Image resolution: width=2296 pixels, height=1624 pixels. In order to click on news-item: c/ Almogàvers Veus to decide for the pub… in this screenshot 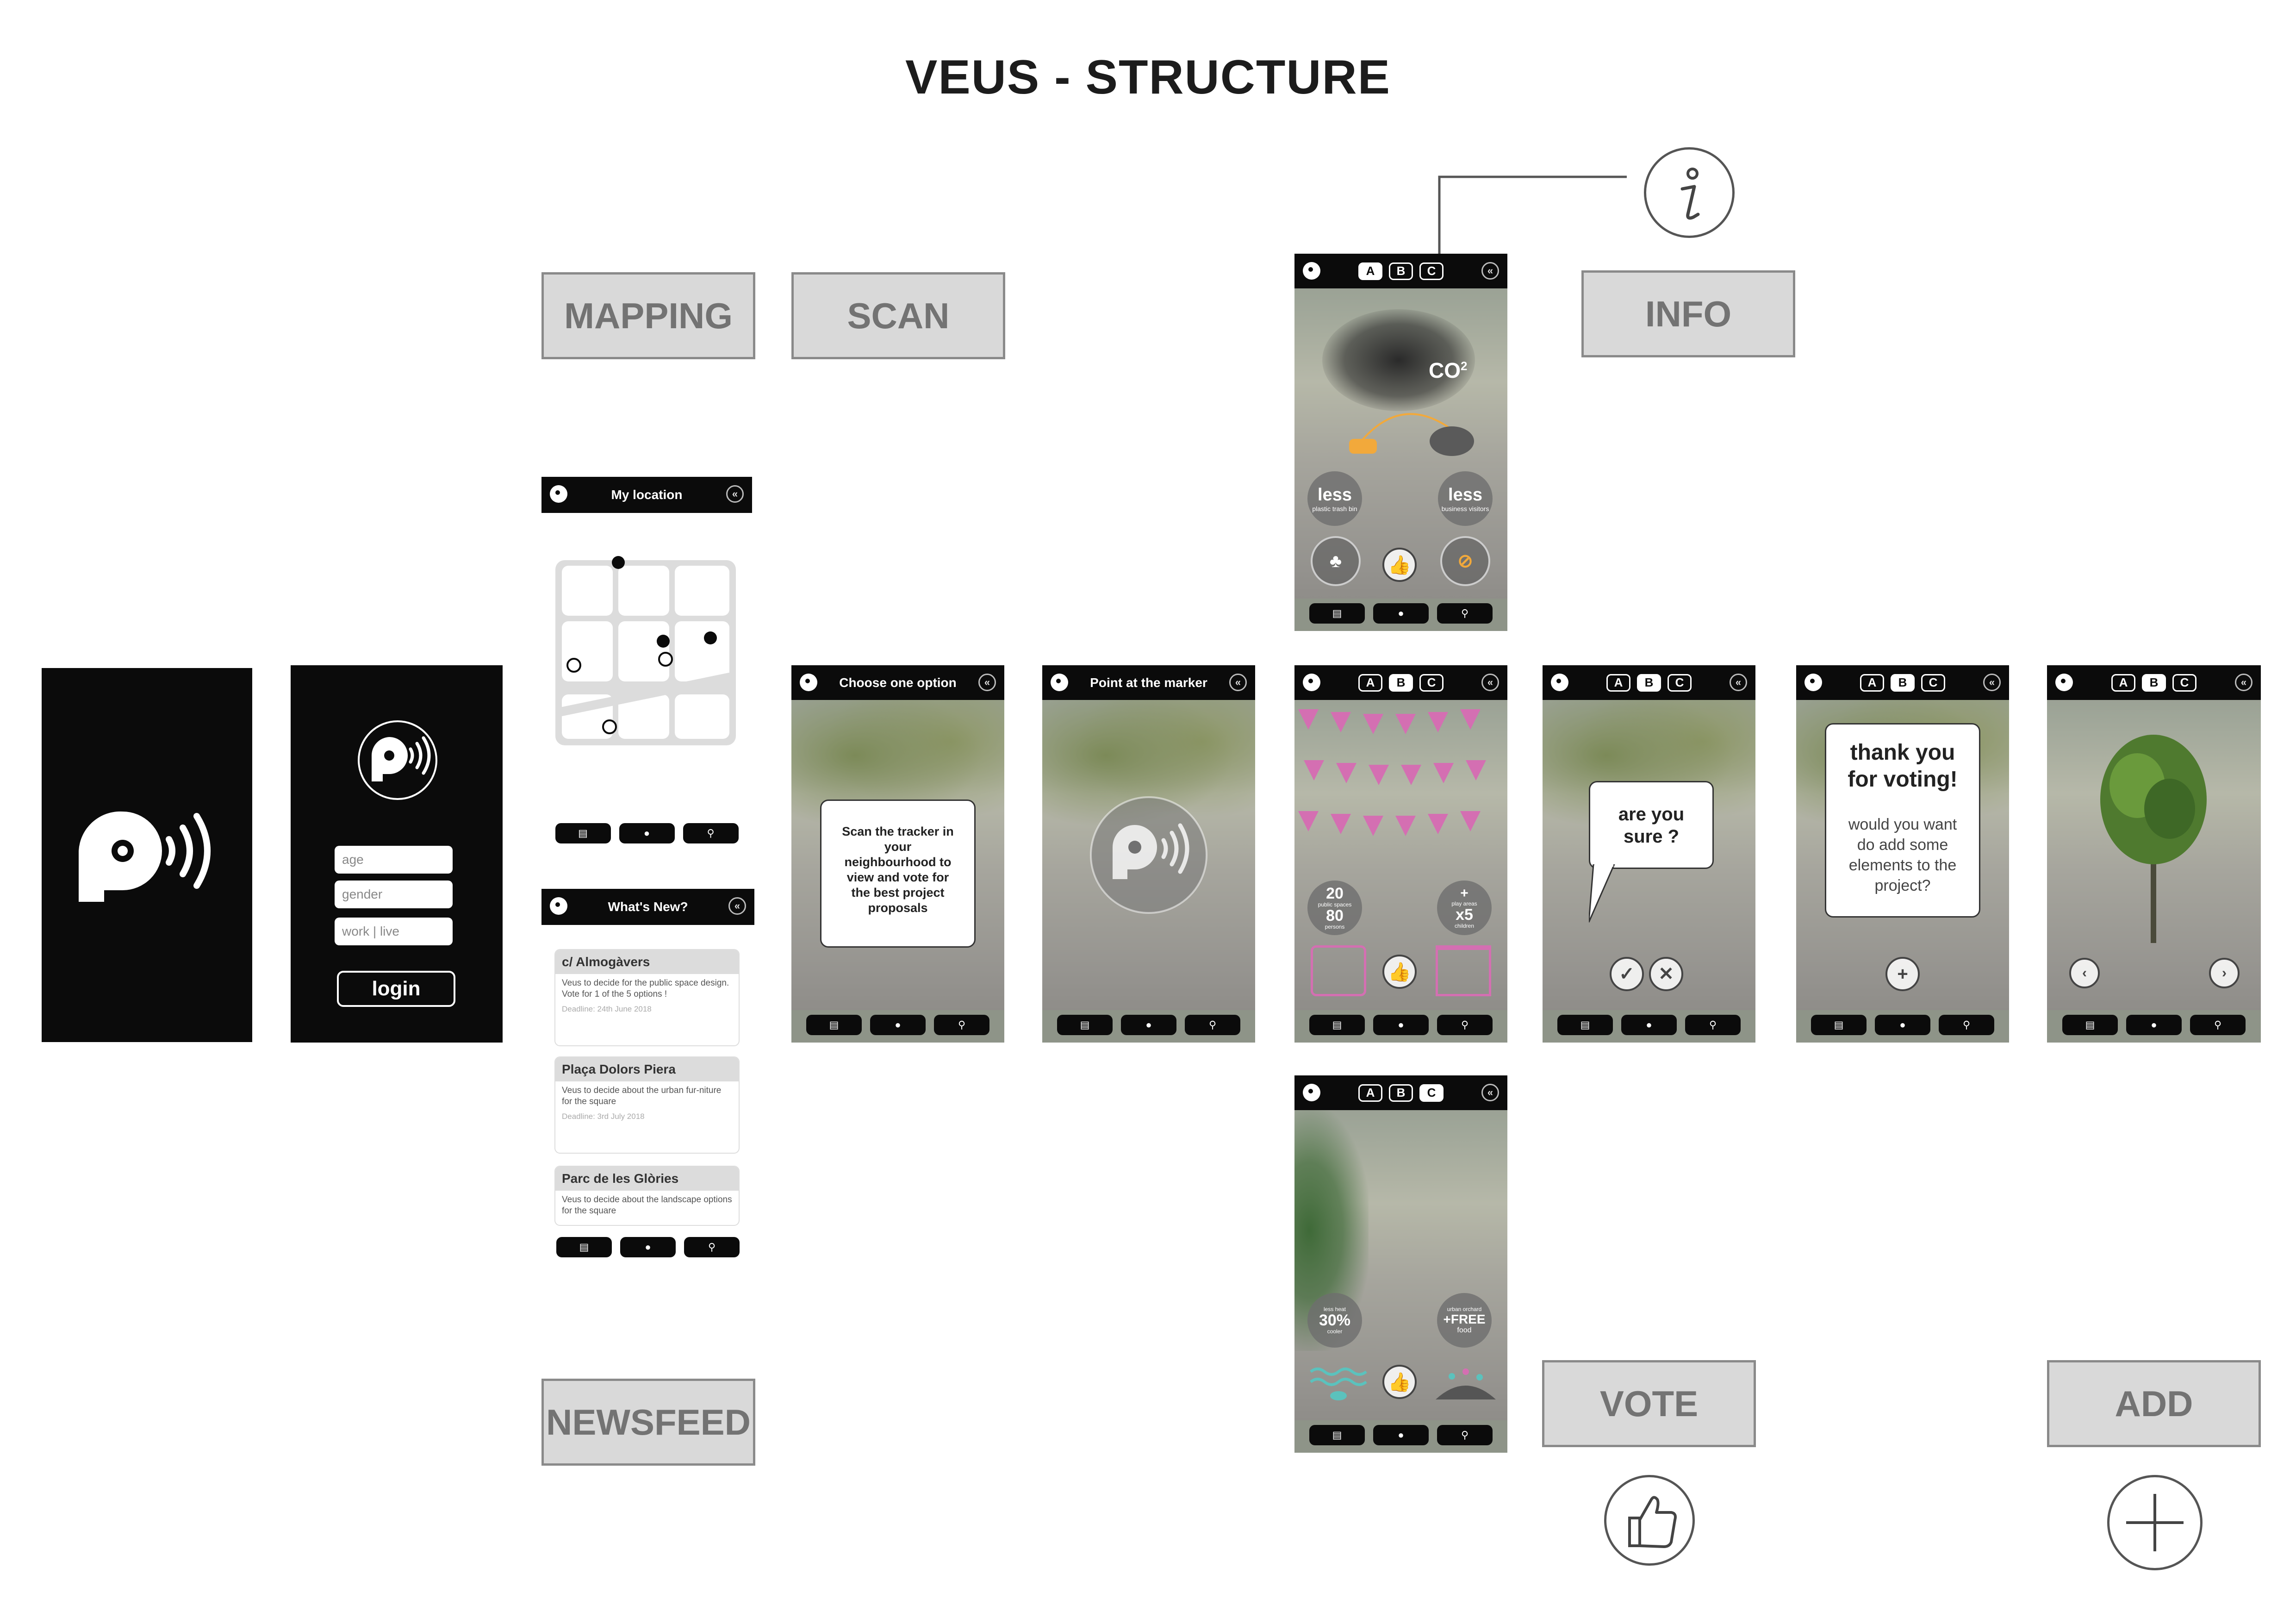, I will do `click(647, 997)`.